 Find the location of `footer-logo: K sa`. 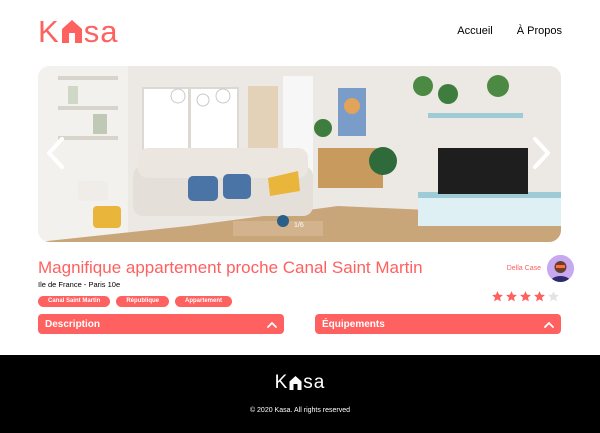

footer-logo: K sa is located at coordinates (300, 382).